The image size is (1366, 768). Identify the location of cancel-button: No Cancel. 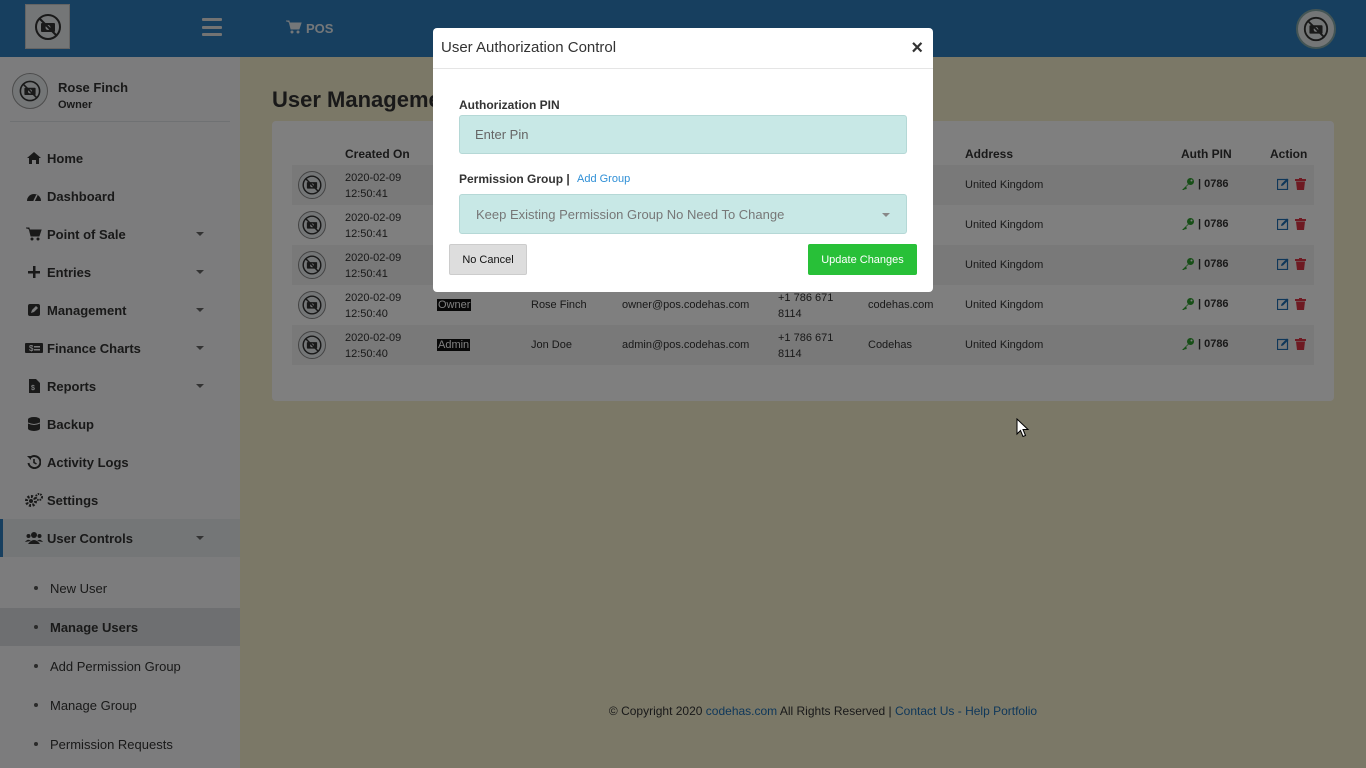
(488, 259).